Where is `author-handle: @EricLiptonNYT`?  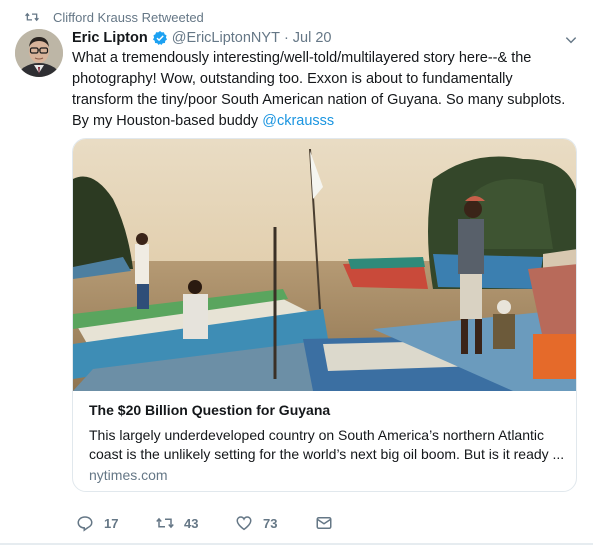 author-handle: @EricLiptonNYT is located at coordinates (226, 38).